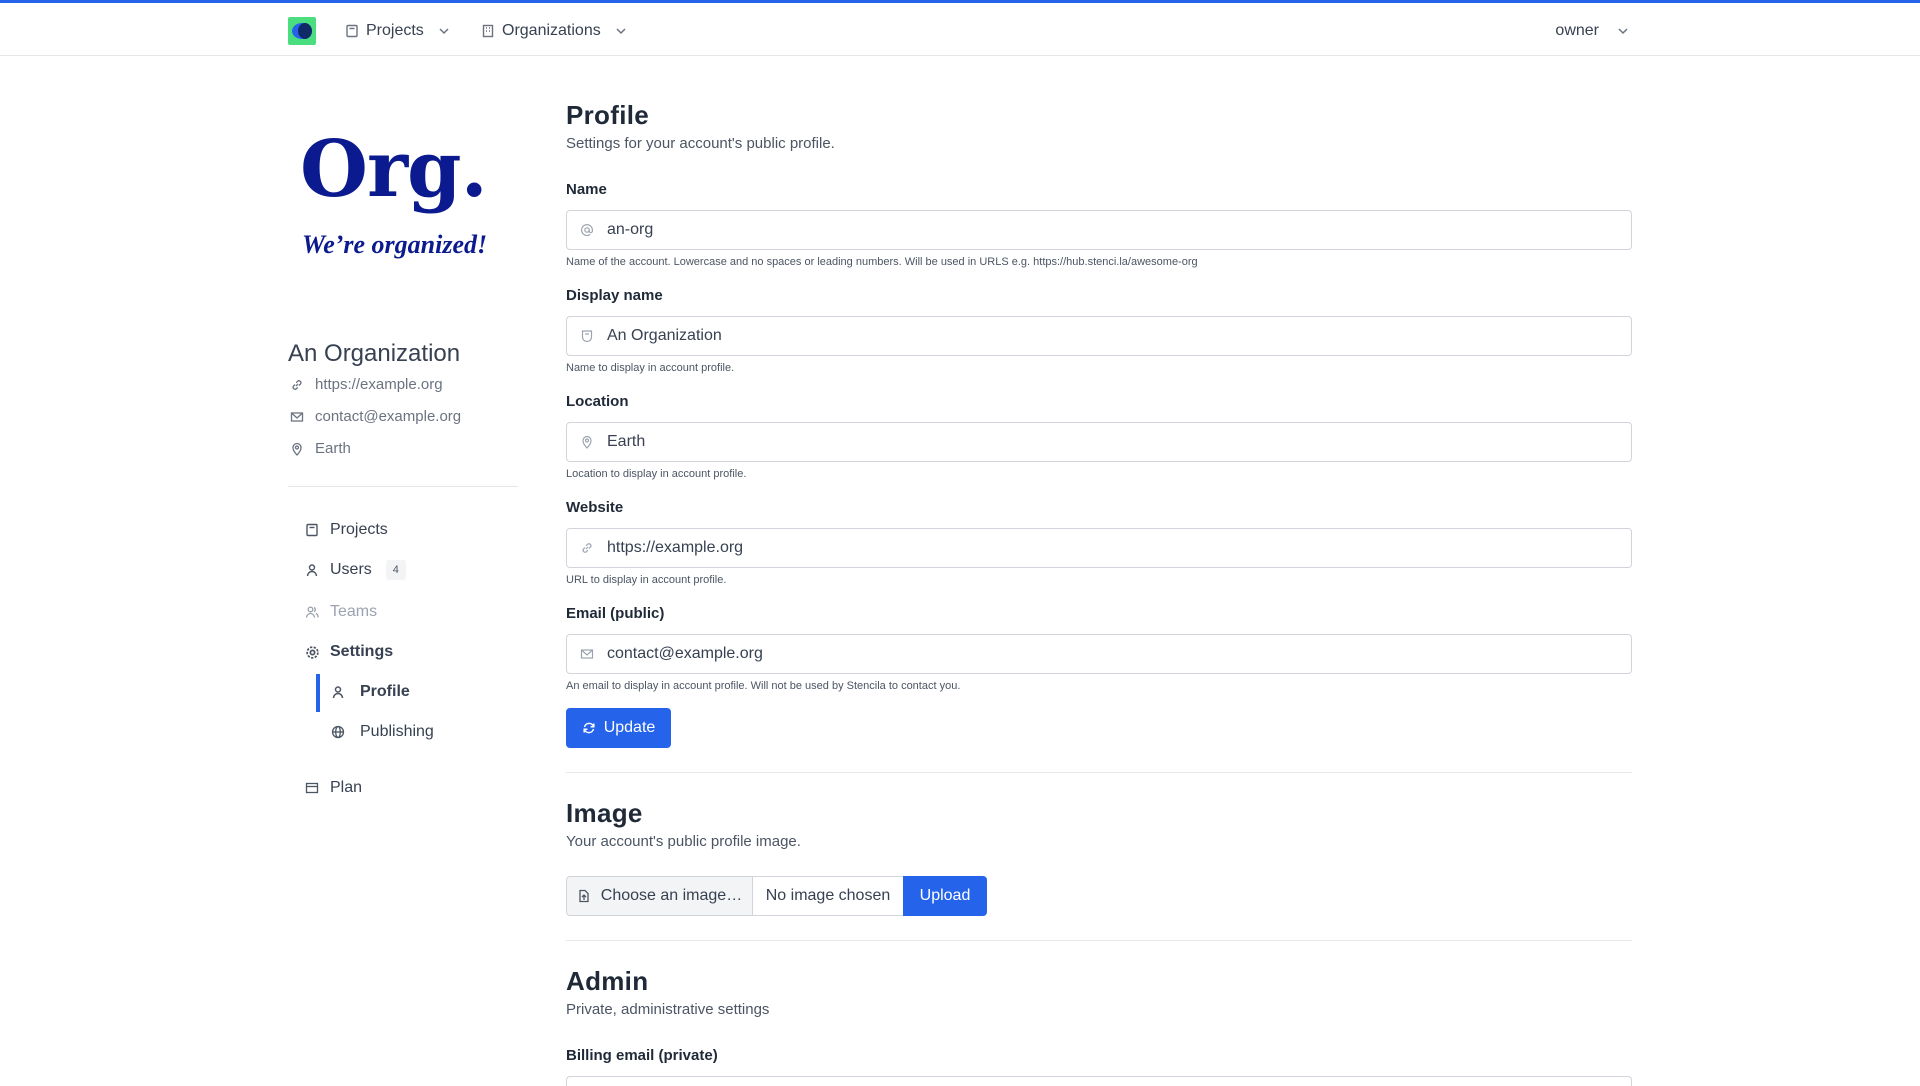  What do you see at coordinates (584, 896) in the screenshot?
I see `file-upload-icon` at bounding box center [584, 896].